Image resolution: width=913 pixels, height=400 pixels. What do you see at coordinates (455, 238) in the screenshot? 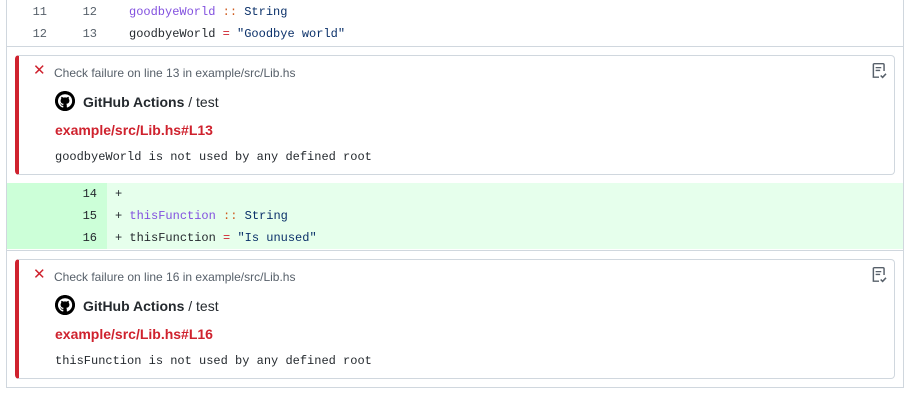
I see `diff-added-row: 16 + thisFunction = "Is unused"` at bounding box center [455, 238].